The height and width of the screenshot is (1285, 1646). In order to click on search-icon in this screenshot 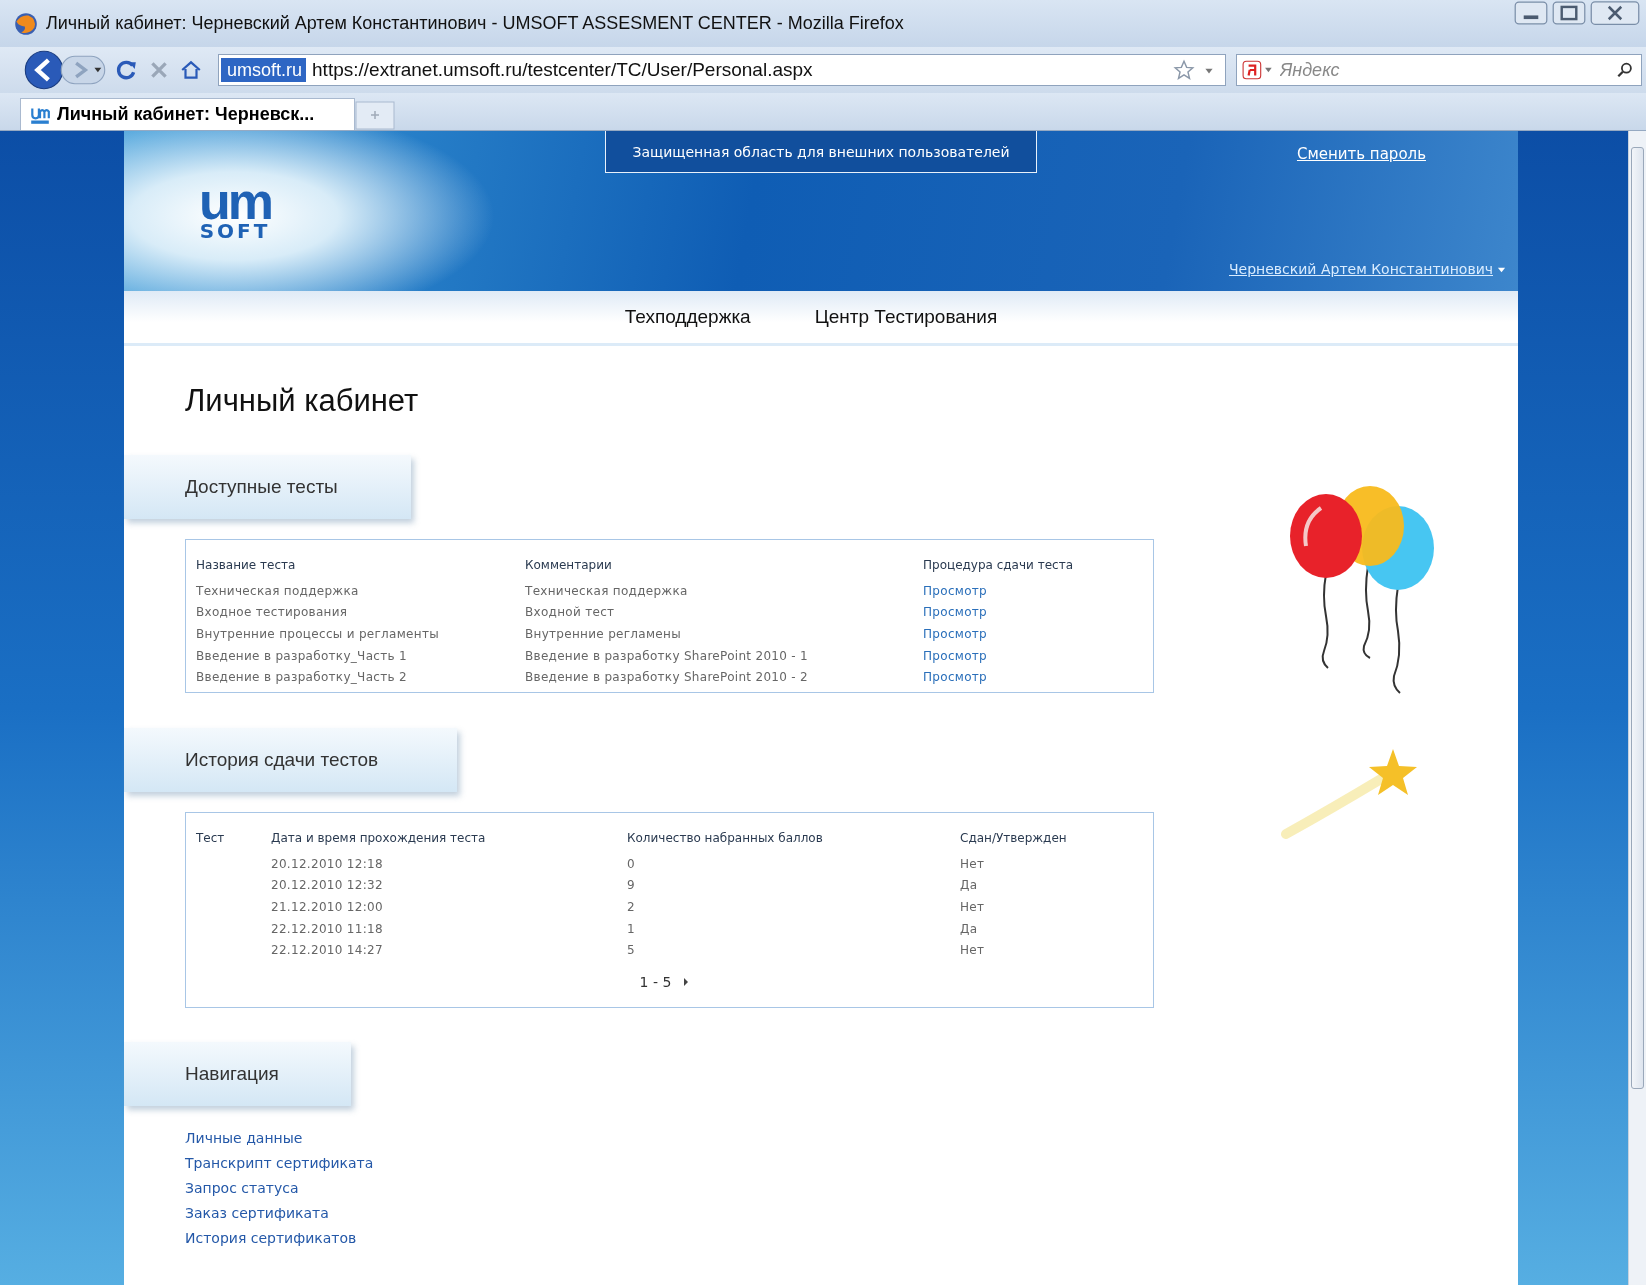, I will do `click(1628, 70)`.